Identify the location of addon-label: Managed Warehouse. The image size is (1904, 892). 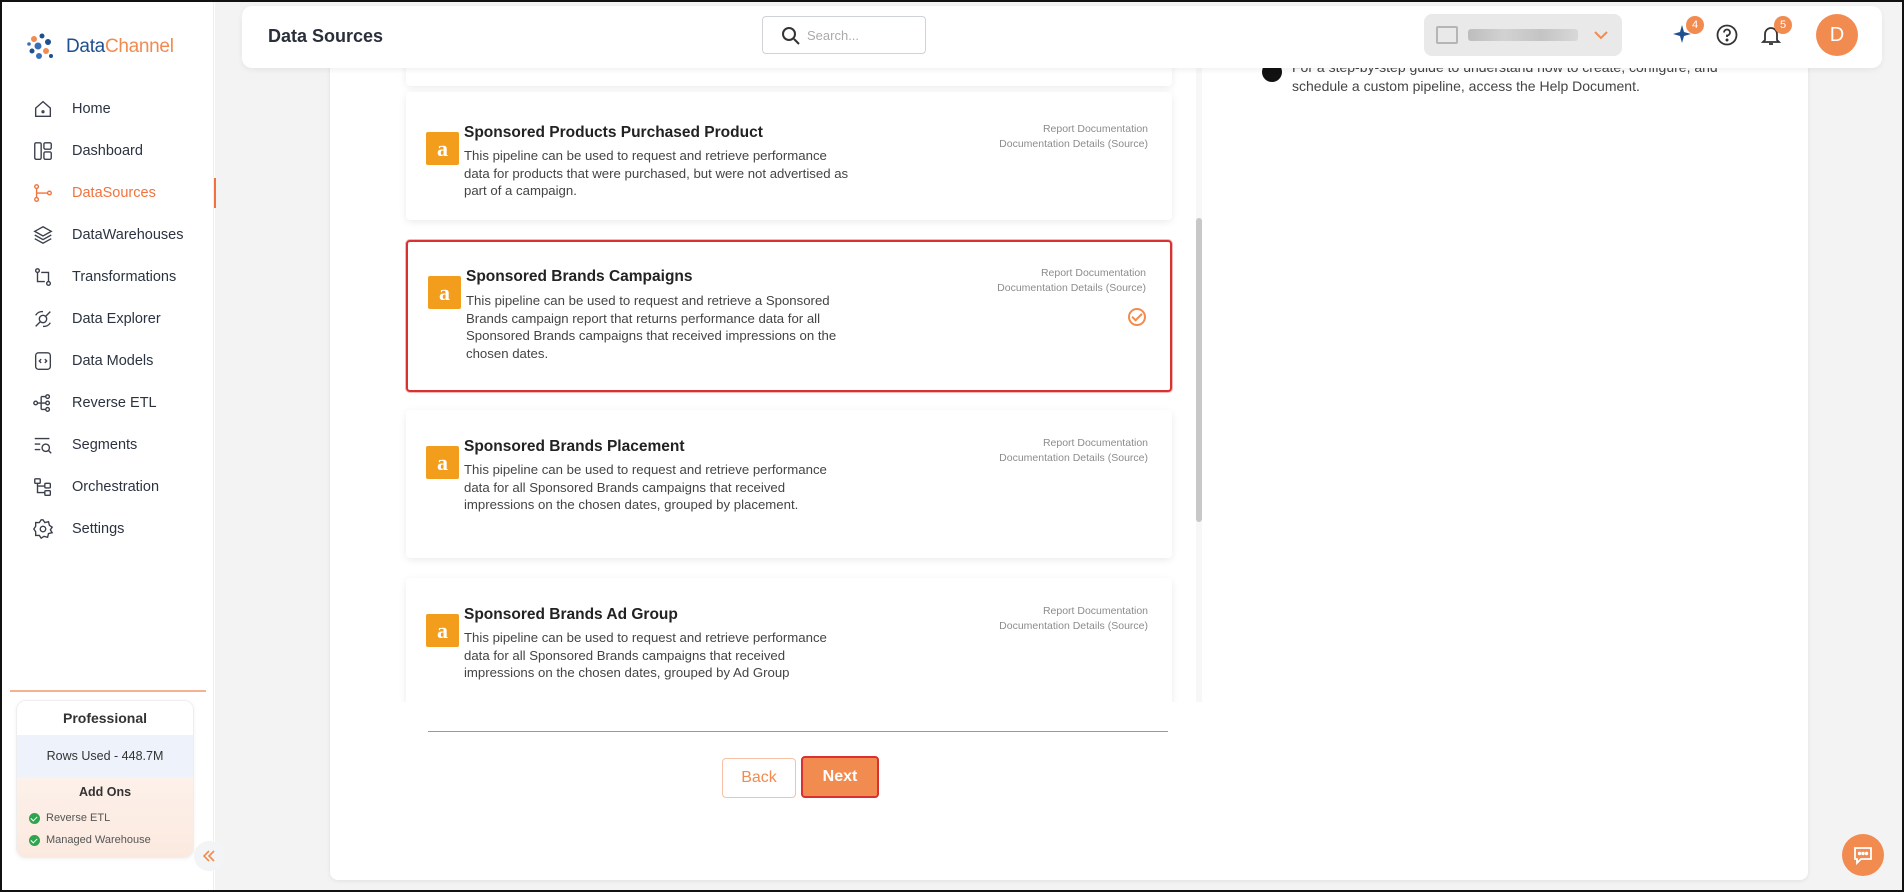
(98, 840).